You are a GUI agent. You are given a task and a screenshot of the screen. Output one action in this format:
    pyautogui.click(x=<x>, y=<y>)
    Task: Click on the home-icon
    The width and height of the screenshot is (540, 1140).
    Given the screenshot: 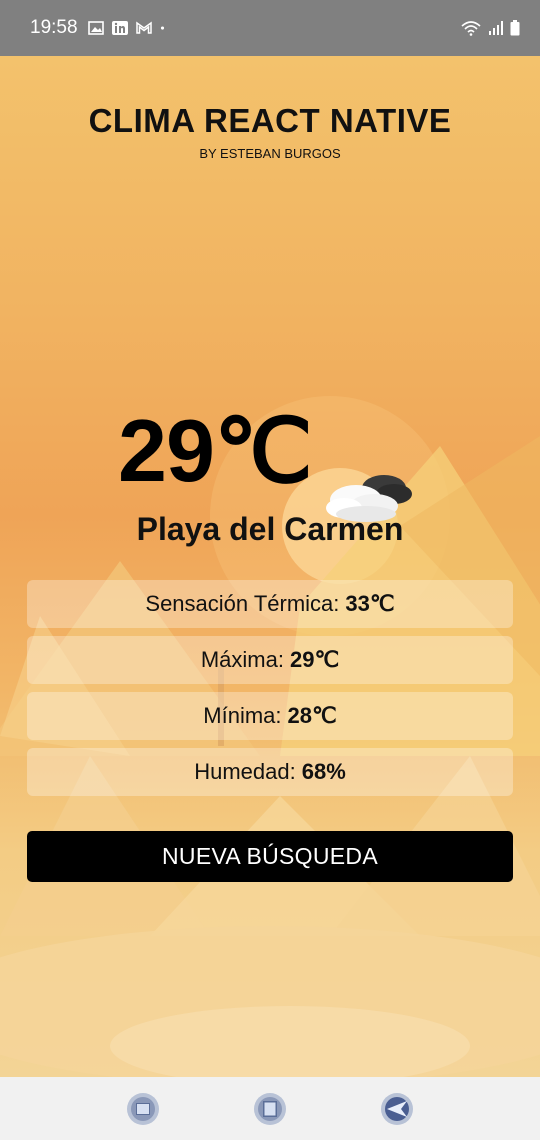 What is the action you would take?
    pyautogui.click(x=270, y=1109)
    